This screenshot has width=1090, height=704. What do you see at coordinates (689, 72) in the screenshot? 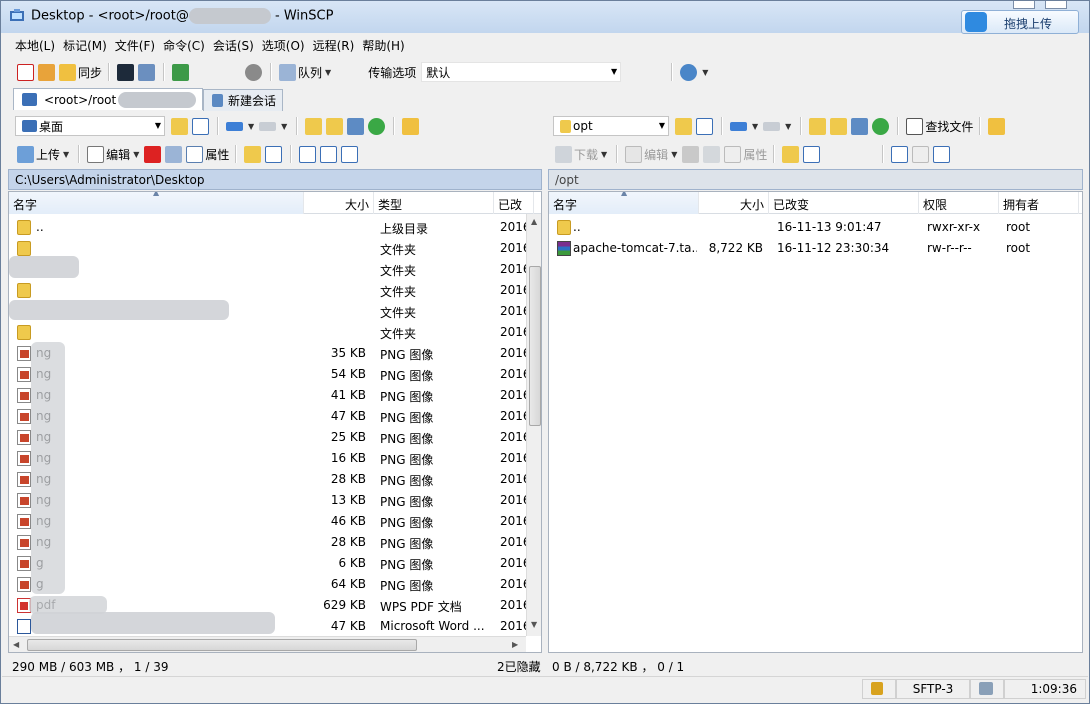
I see `globe-icon` at bounding box center [689, 72].